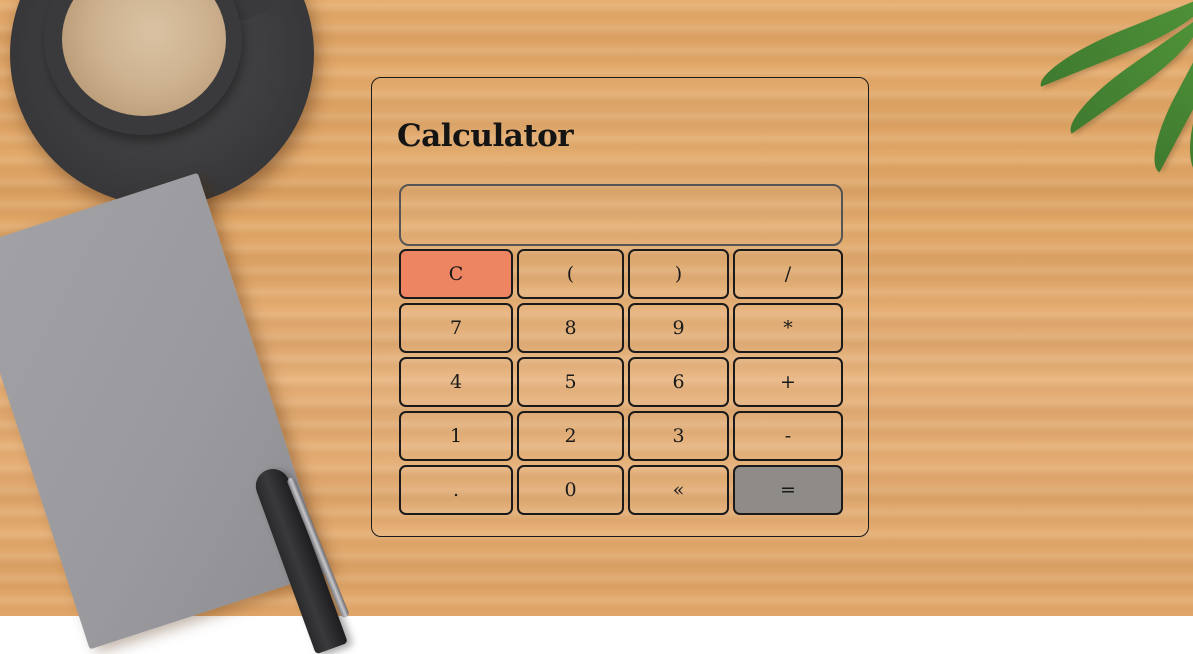 This screenshot has height=654, width=1193. I want to click on digit-5-button: 5, so click(570, 382).